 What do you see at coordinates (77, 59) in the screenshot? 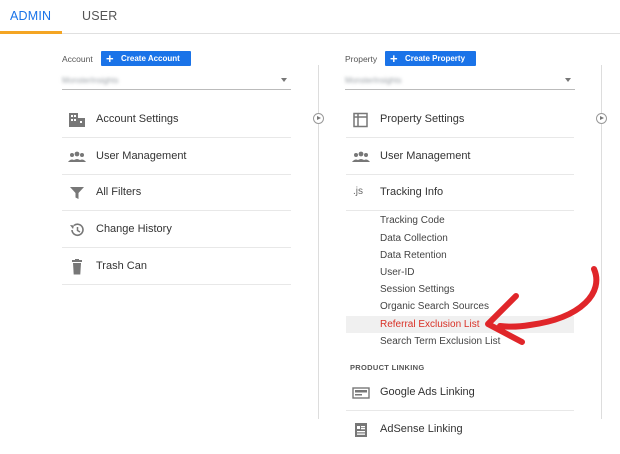
I see `account-label: Account` at bounding box center [77, 59].